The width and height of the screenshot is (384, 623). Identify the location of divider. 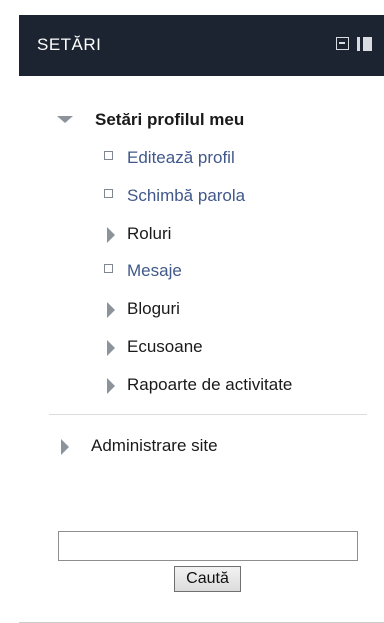
(208, 414).